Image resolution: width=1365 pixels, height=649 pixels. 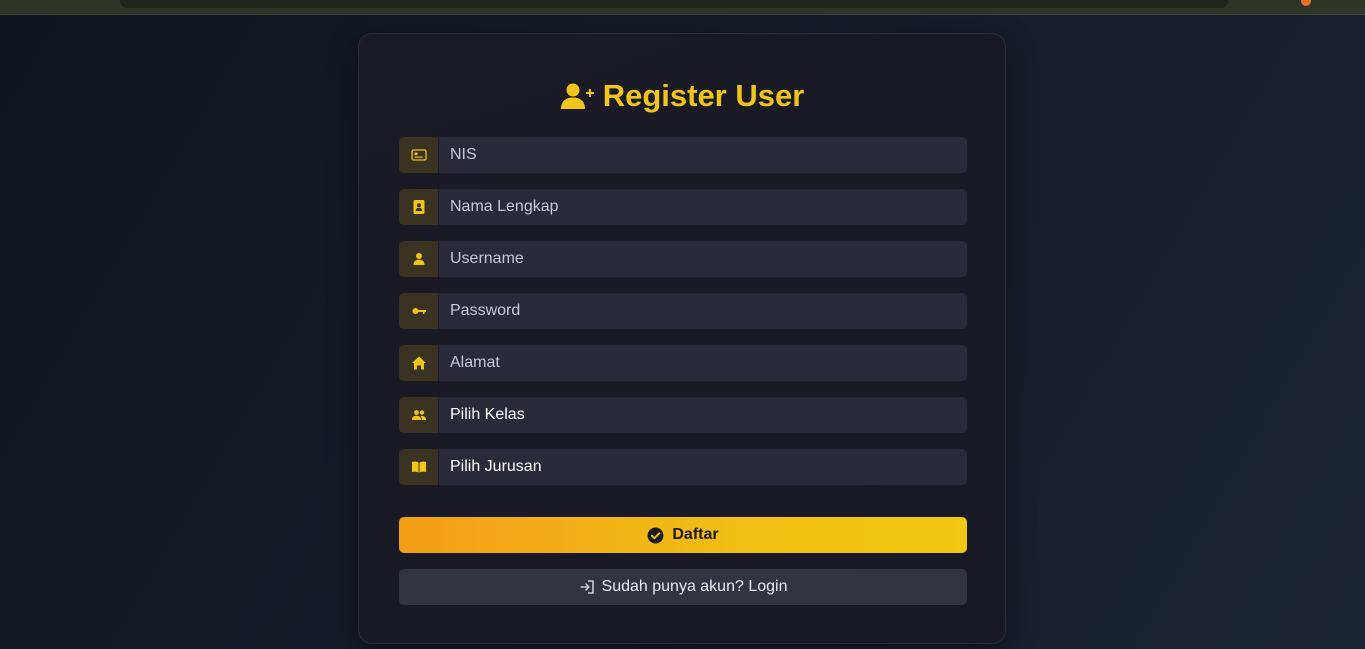 What do you see at coordinates (703, 207) in the screenshot?
I see `nama-lengkap-input` at bounding box center [703, 207].